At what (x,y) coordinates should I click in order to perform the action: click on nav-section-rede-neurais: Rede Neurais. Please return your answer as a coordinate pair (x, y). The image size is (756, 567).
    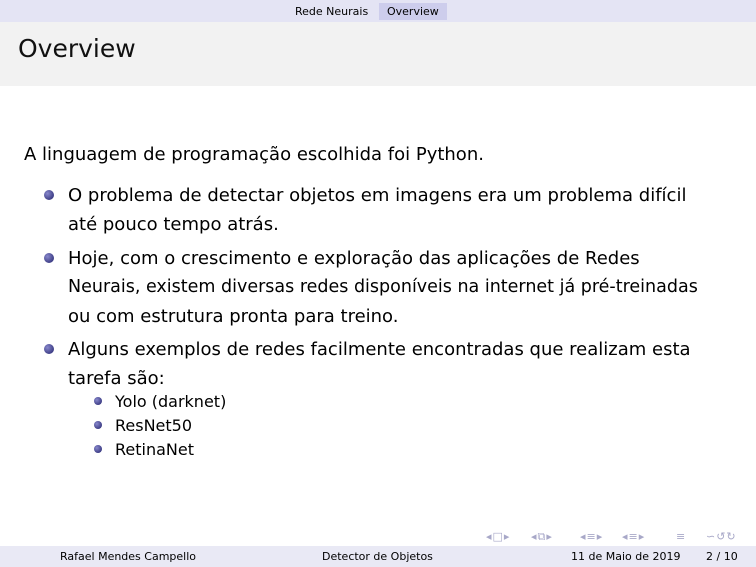
    Looking at the image, I should click on (331, 11).